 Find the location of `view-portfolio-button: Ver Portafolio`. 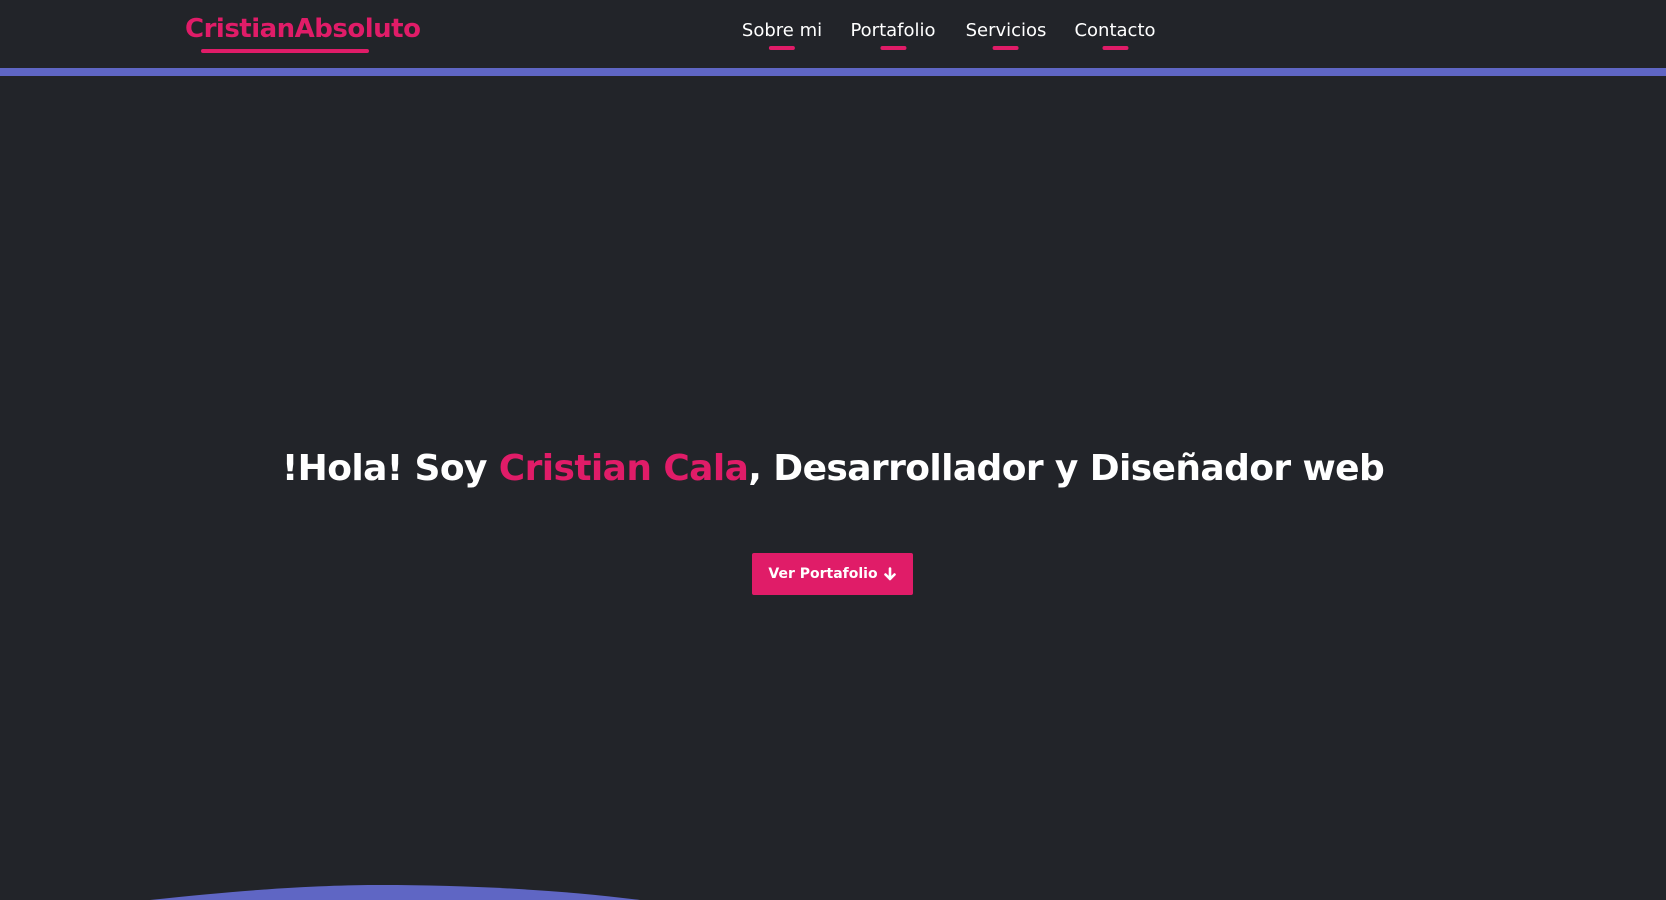

view-portfolio-button: Ver Portafolio is located at coordinates (832, 574).